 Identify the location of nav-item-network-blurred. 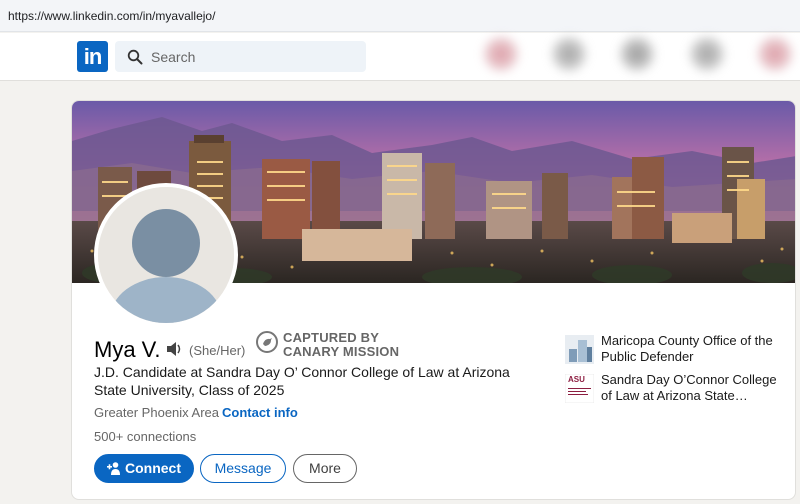
(569, 54).